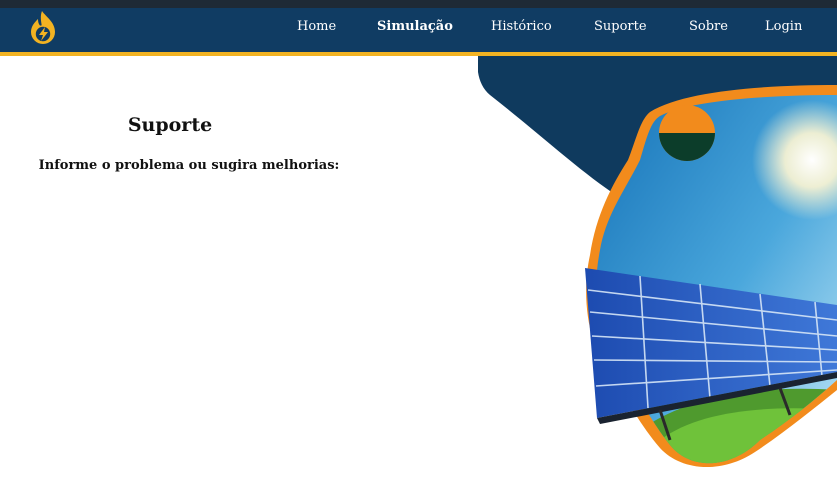  I want to click on nav-historico: Histórico, so click(521, 26).